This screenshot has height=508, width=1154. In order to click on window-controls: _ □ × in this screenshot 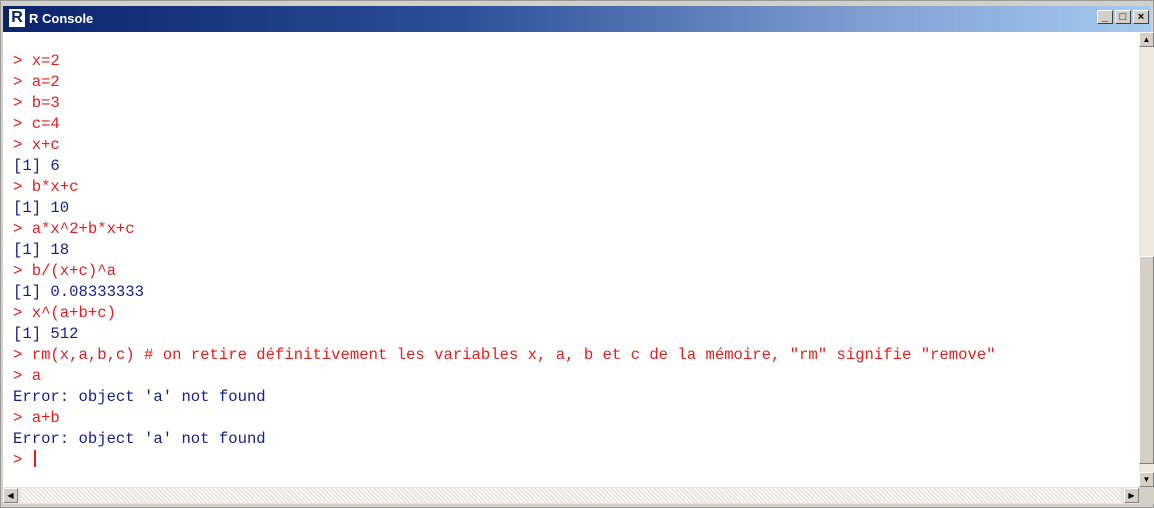, I will do `click(1123, 17)`.